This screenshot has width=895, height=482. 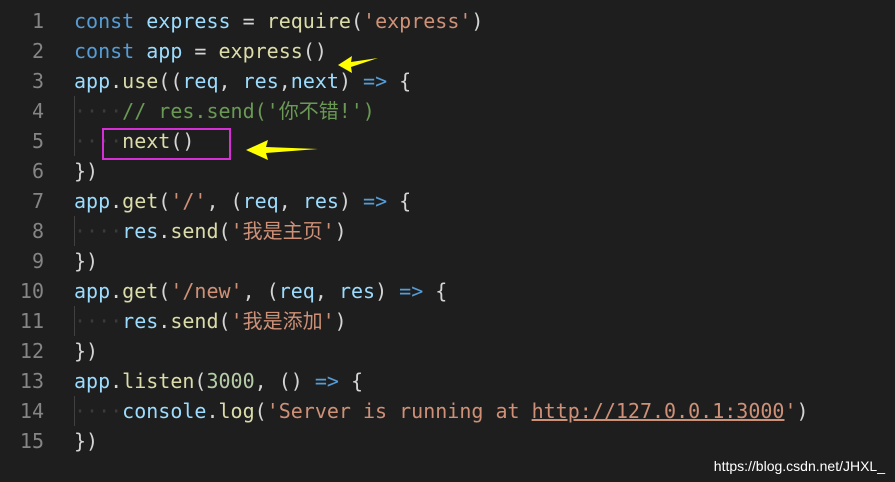 What do you see at coordinates (447, 81) in the screenshot?
I see `code-line: 3 app.use((req, res,next) => {` at bounding box center [447, 81].